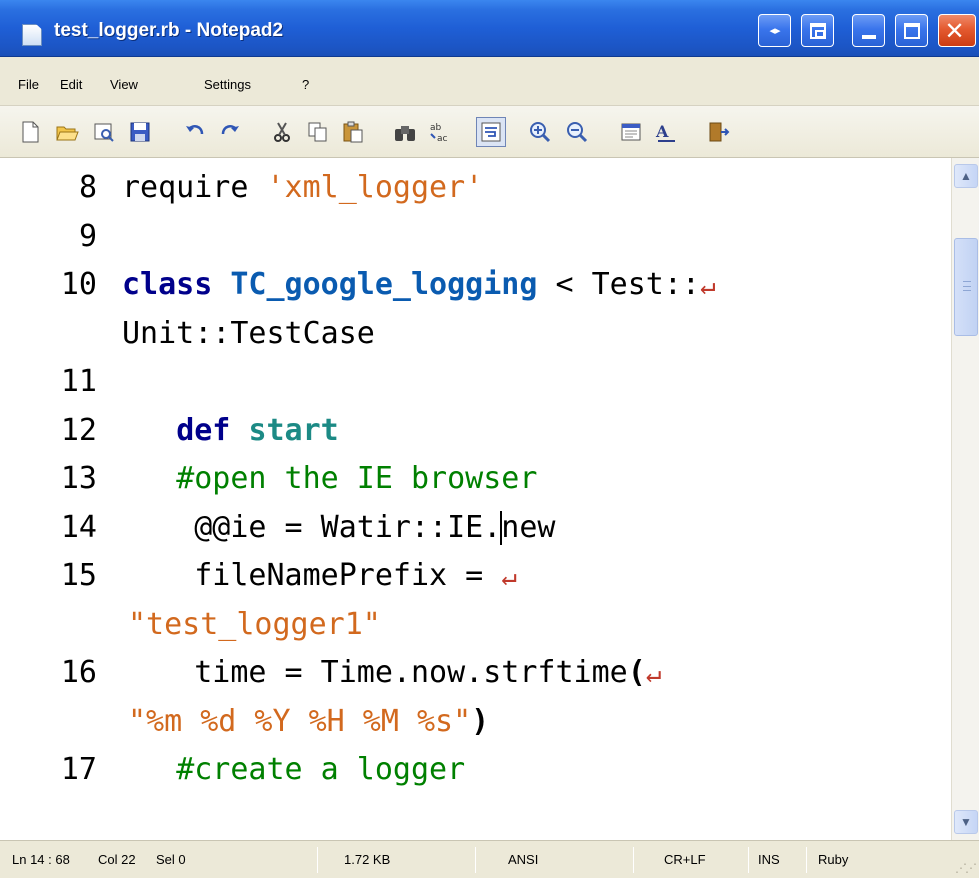 The width and height of the screenshot is (979, 878). I want to click on status-file-size: 1.72 KB, so click(367, 859).